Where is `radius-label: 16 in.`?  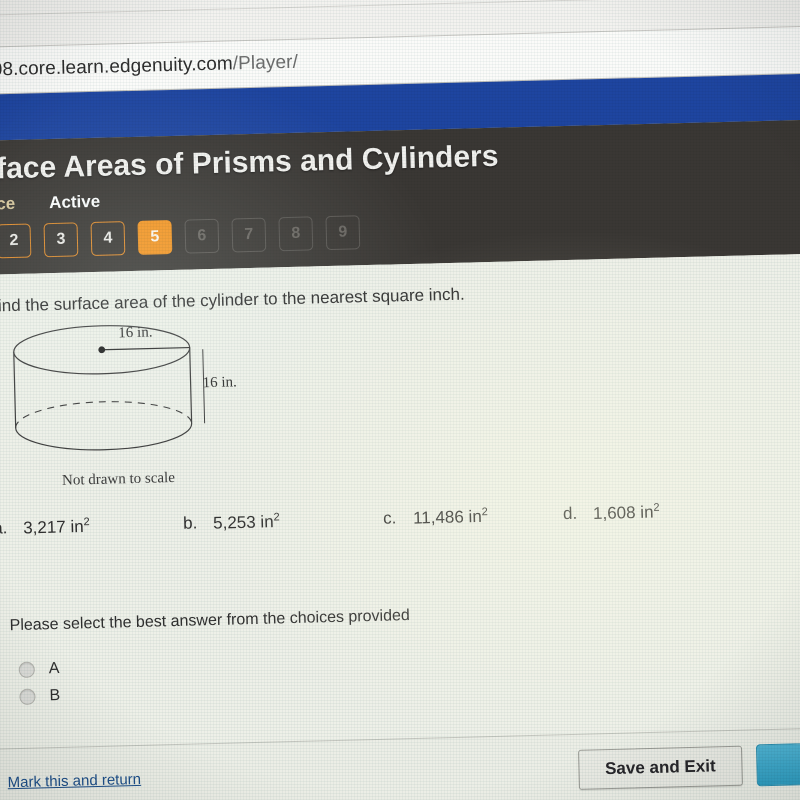 radius-label: 16 in. is located at coordinates (135, 333).